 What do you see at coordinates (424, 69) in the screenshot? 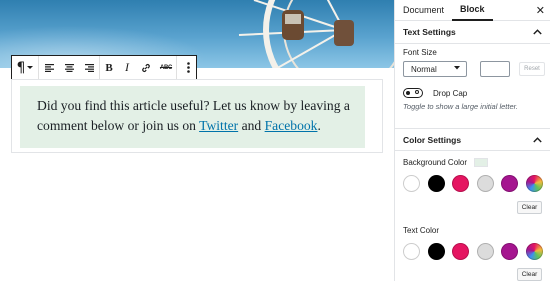
I see `font-size-value: Normal` at bounding box center [424, 69].